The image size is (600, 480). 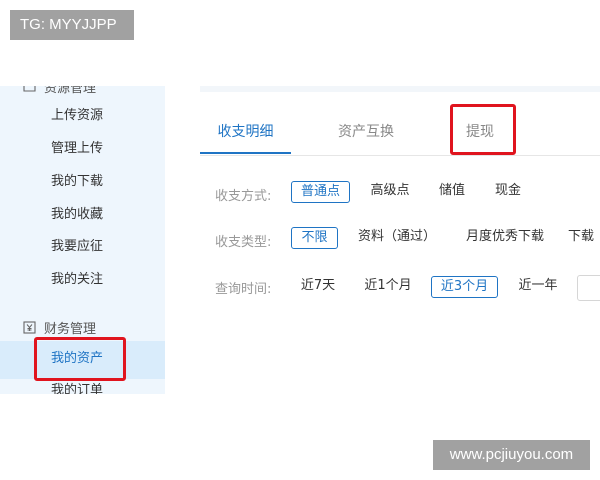 I want to click on time-option-1-month: 近1个月, so click(x=388, y=287).